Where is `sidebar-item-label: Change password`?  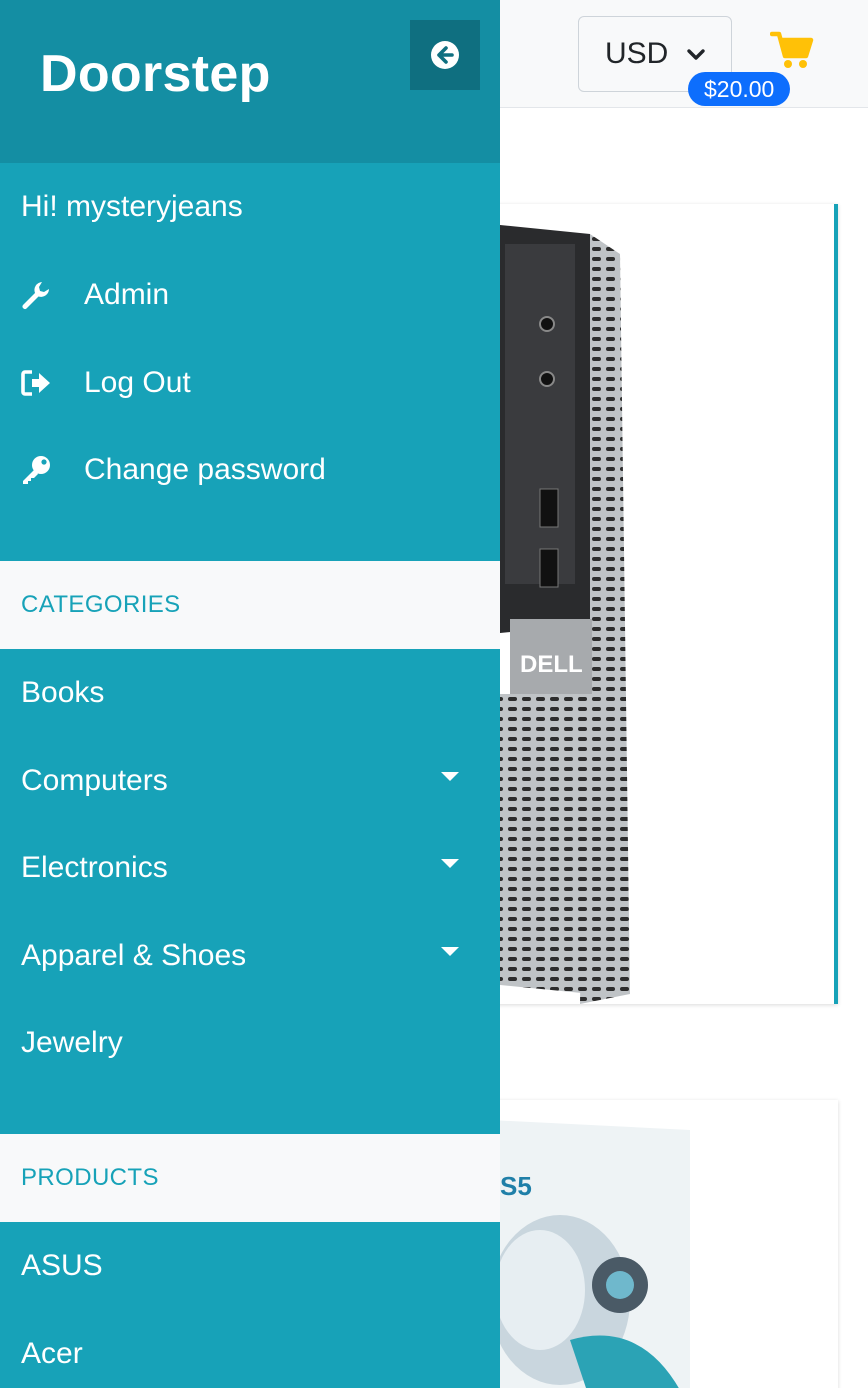
sidebar-item-label: Change password is located at coordinates (205, 469).